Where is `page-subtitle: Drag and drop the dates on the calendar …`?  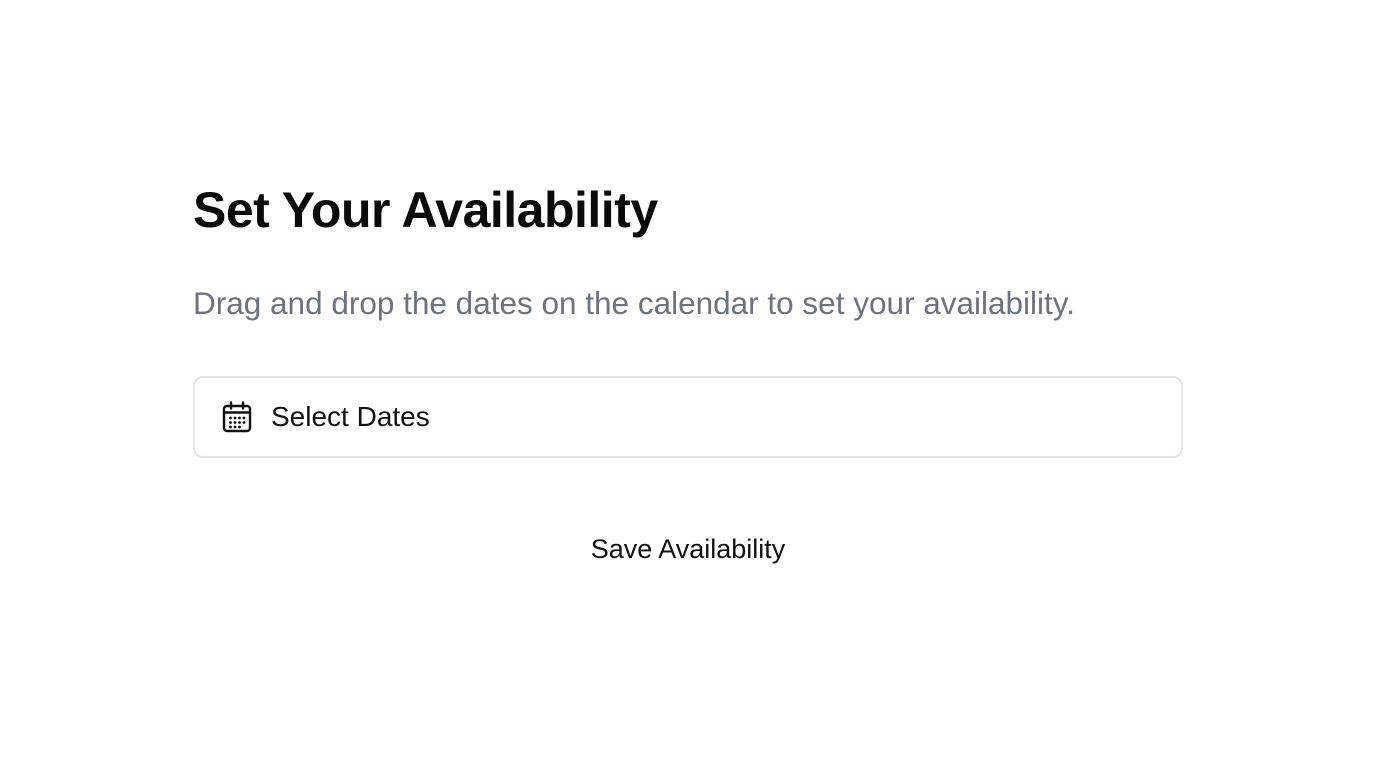 page-subtitle: Drag and drop the dates on the calendar … is located at coordinates (634, 303).